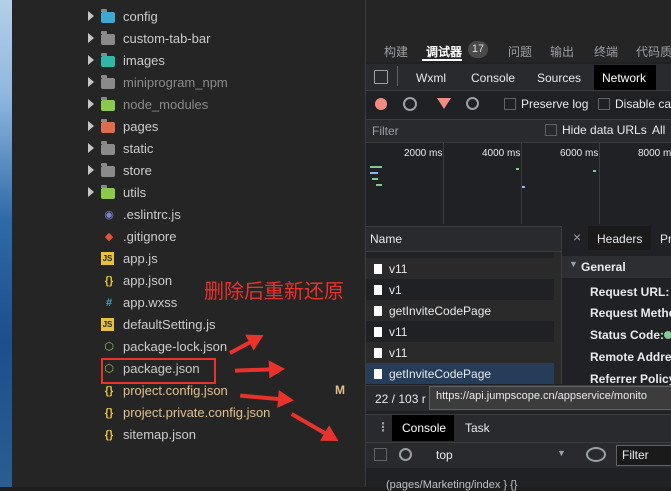 This screenshot has height=491, width=671. What do you see at coordinates (217, 39) in the screenshot?
I see `tree-item: custom-tab-bar` at bounding box center [217, 39].